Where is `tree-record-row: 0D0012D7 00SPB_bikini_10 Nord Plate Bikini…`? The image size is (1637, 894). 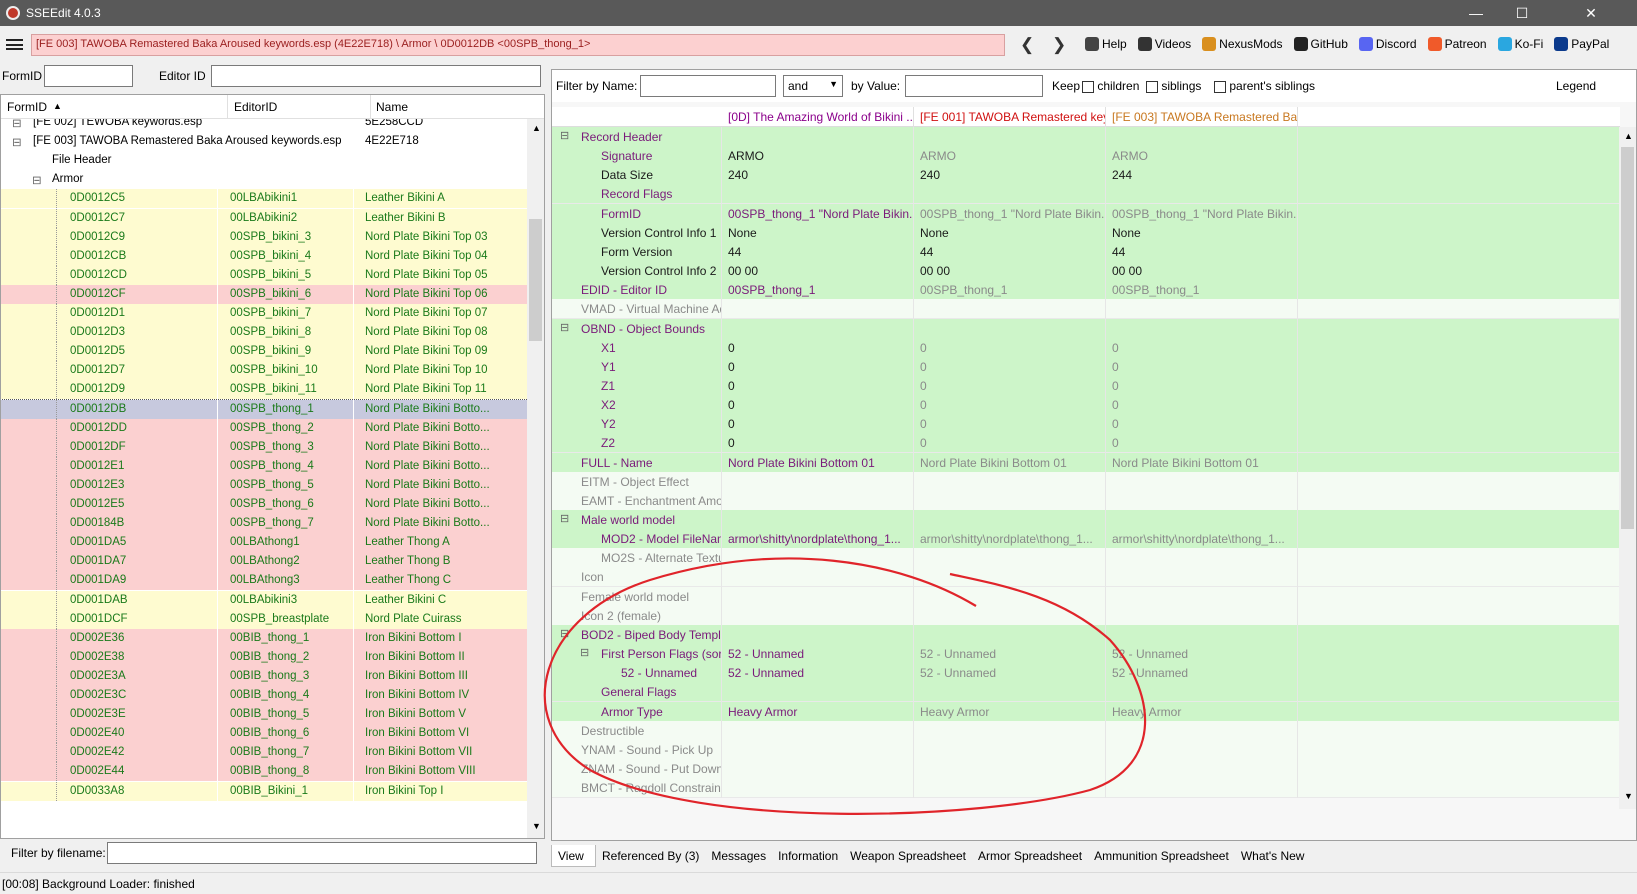
tree-record-row: 0D0012D7 00SPB_bikini_10 Nord Plate Bikini… is located at coordinates (264, 371).